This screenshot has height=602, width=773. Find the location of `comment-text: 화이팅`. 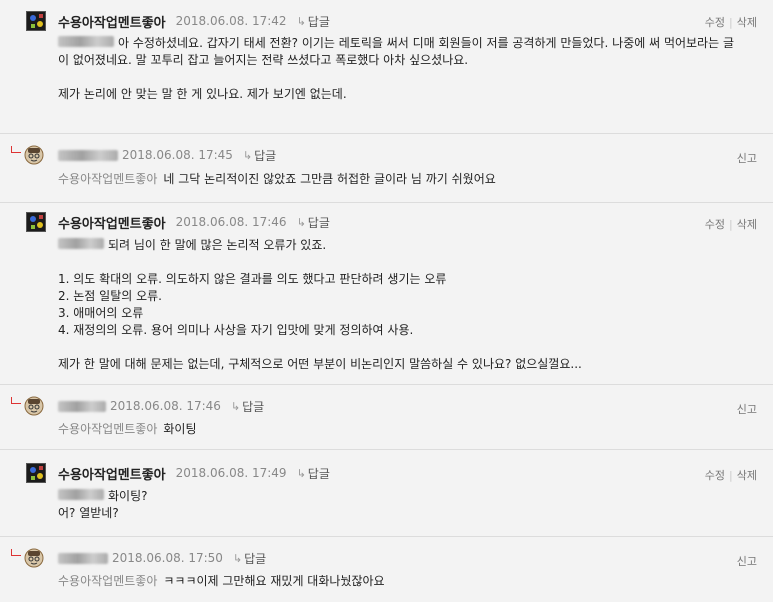

comment-text: 화이팅 is located at coordinates (180, 429).